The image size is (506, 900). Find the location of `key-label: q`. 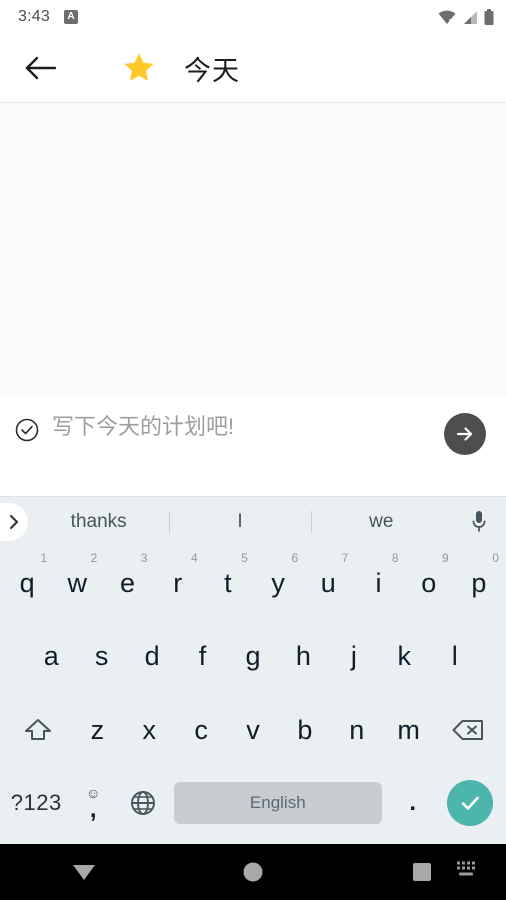

key-label: q is located at coordinates (27, 583).